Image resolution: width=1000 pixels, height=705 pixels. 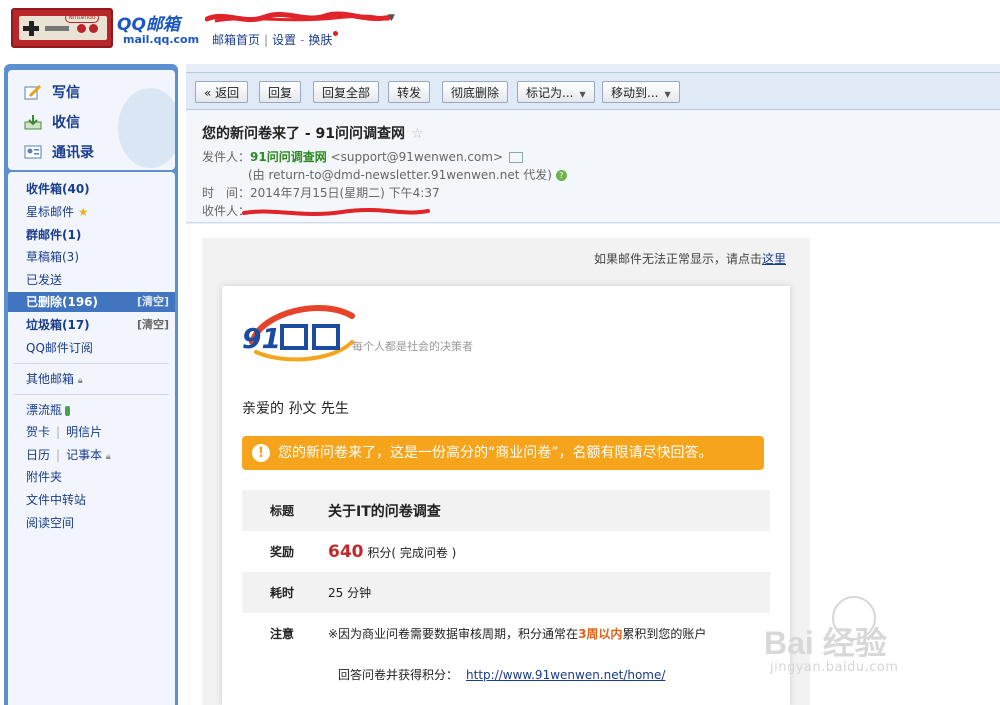 I want to click on move-to-dropdown: 移动到... ▼, so click(x=641, y=92).